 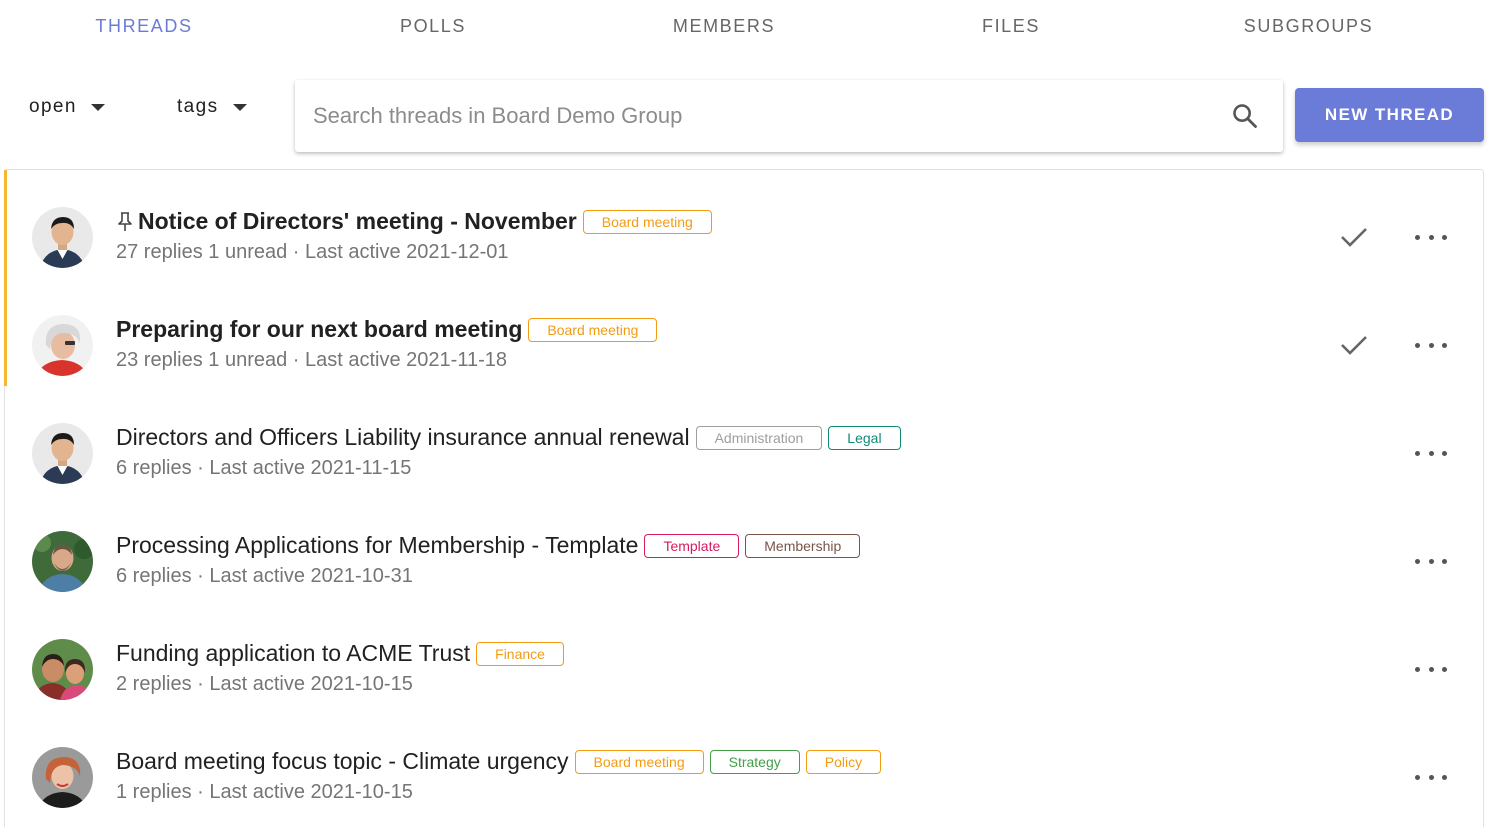 What do you see at coordinates (843, 761) in the screenshot?
I see `tag-badge: Policy` at bounding box center [843, 761].